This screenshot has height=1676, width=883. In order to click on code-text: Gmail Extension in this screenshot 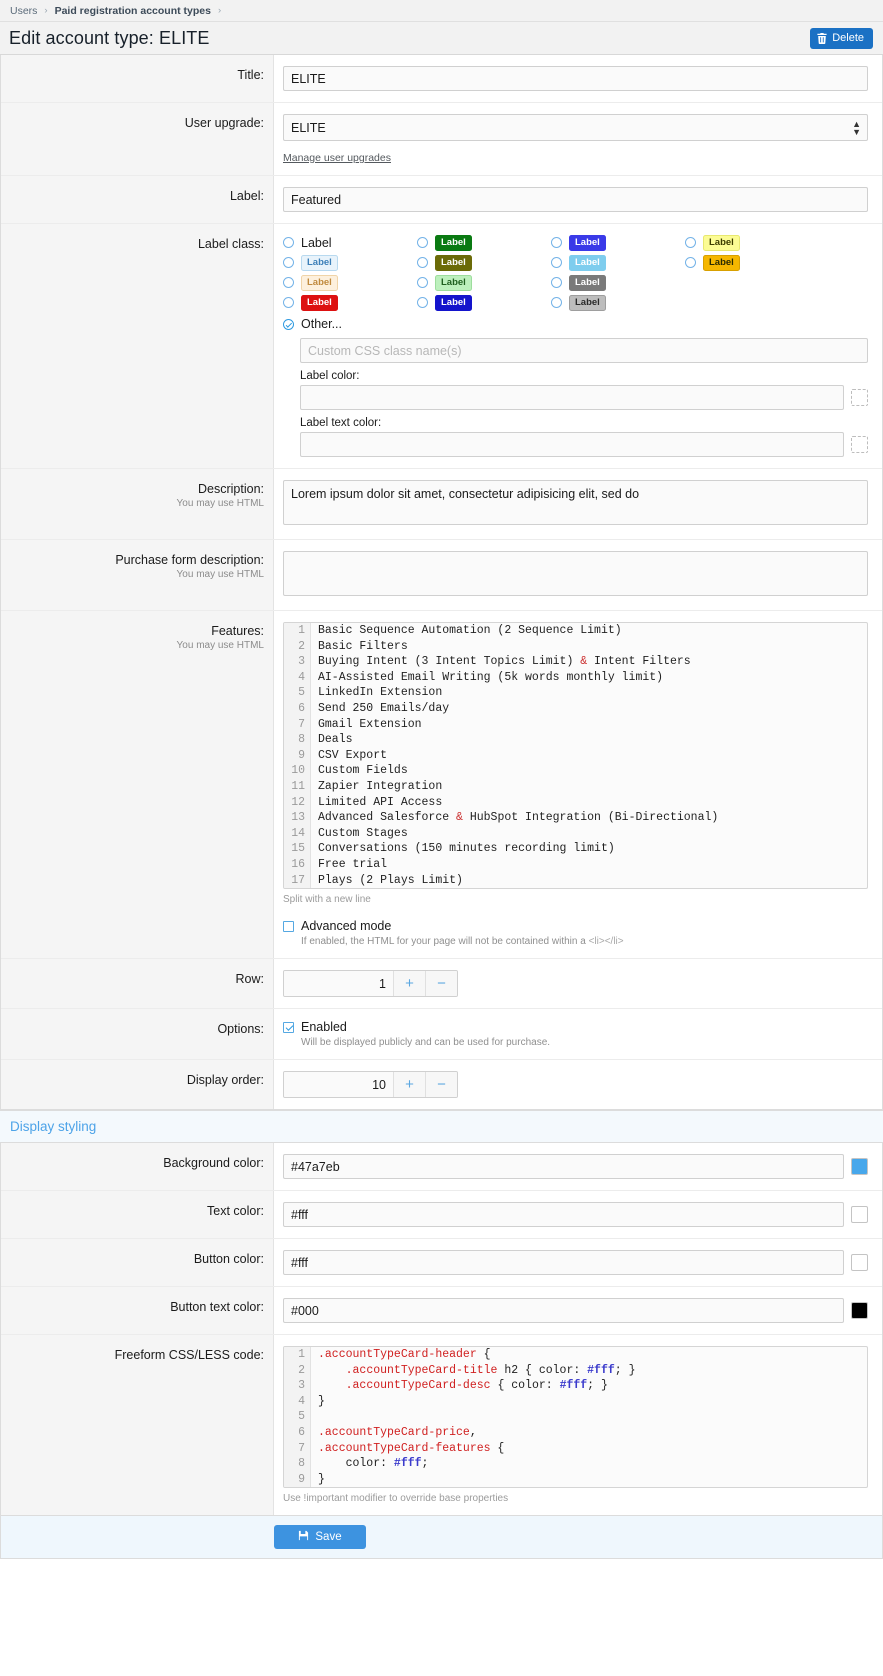, I will do `click(370, 724)`.